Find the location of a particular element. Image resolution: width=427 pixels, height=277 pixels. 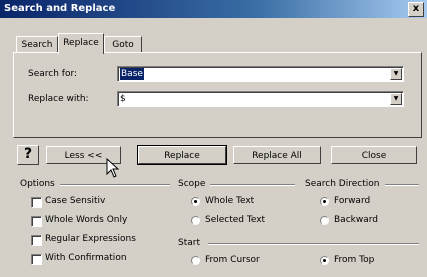

tab-search: Search is located at coordinates (37, 44).